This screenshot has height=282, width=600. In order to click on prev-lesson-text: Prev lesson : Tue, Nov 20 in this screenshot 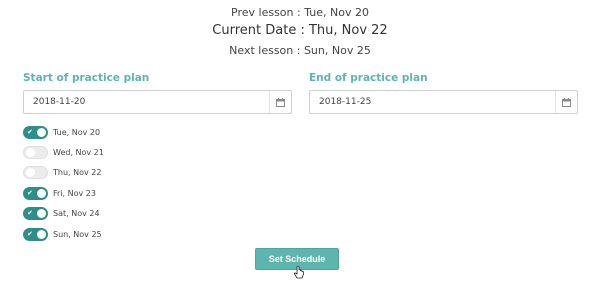, I will do `click(300, 12)`.